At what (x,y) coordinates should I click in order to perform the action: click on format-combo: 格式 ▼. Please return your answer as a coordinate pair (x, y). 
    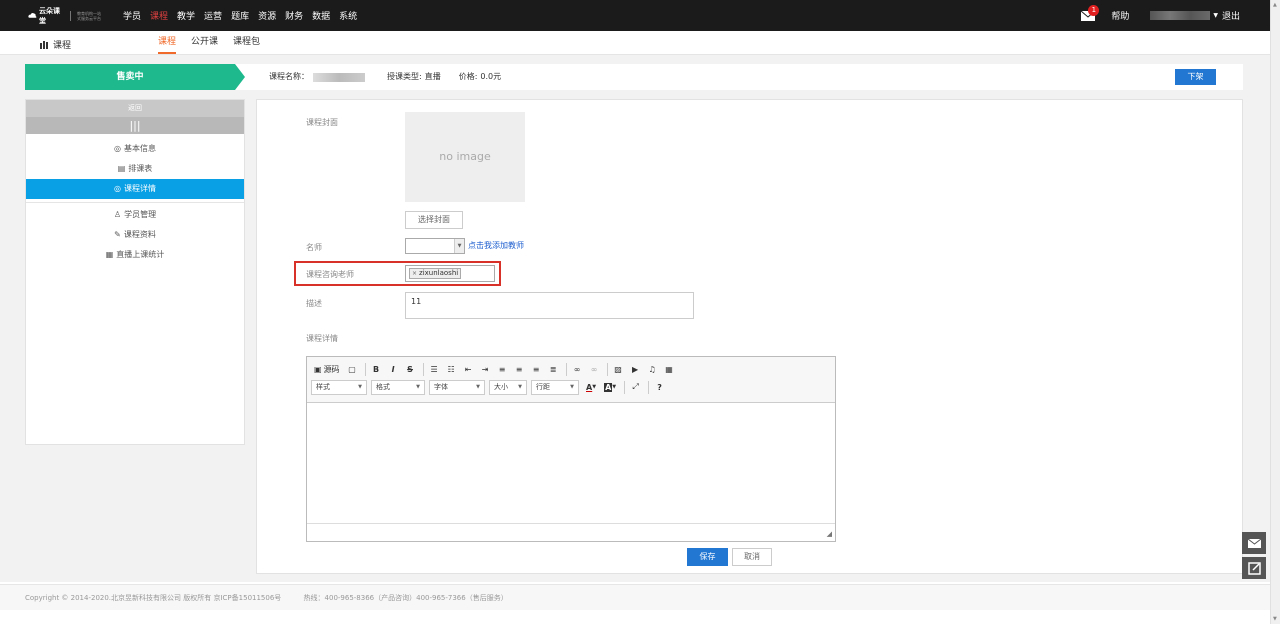
    Looking at the image, I should click on (398, 387).